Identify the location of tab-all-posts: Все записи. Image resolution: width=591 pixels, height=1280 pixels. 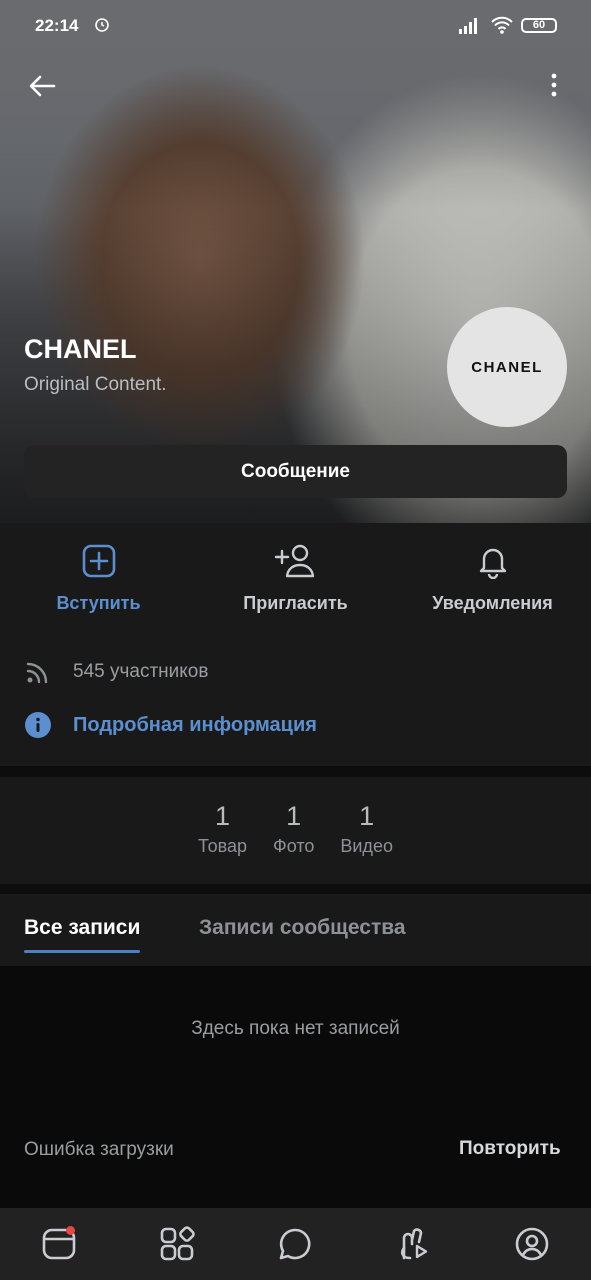
(82, 934).